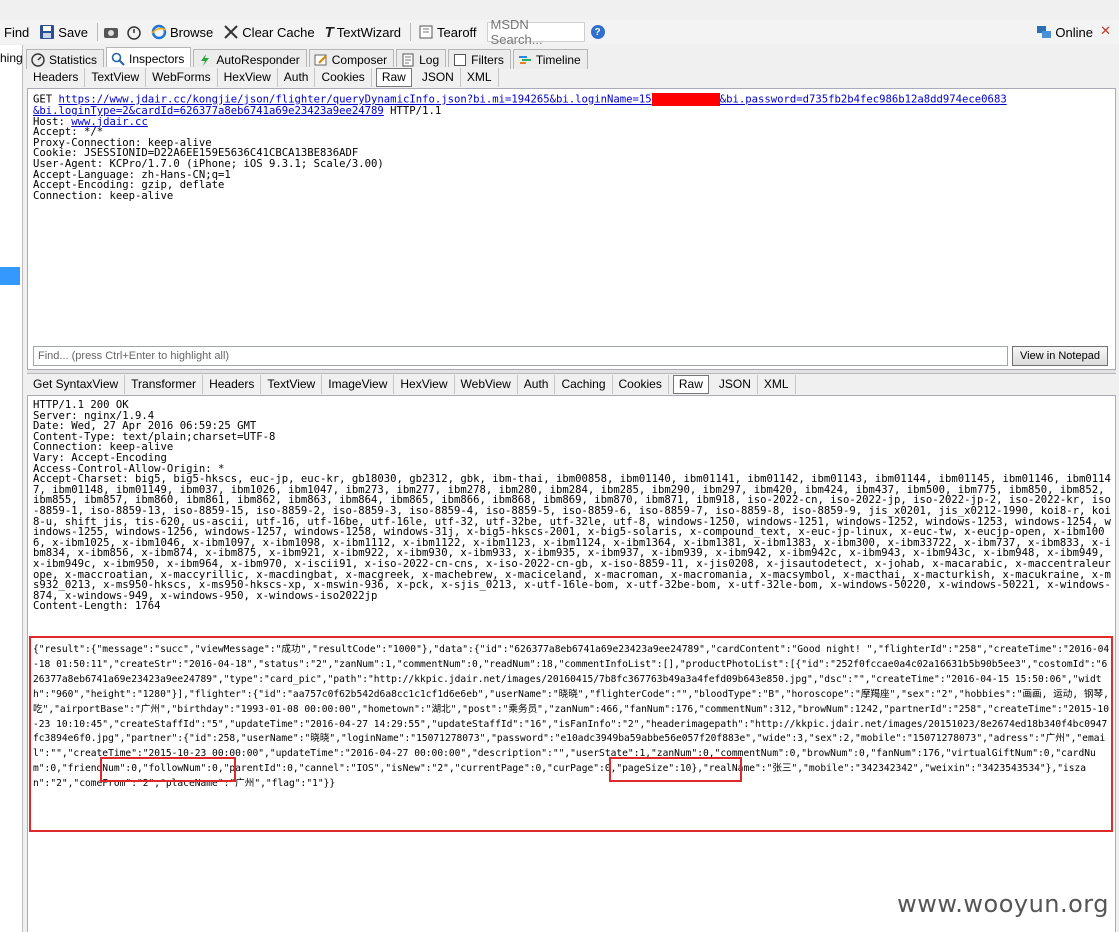  What do you see at coordinates (191, 32) in the screenshot?
I see `browse-label: Browse` at bounding box center [191, 32].